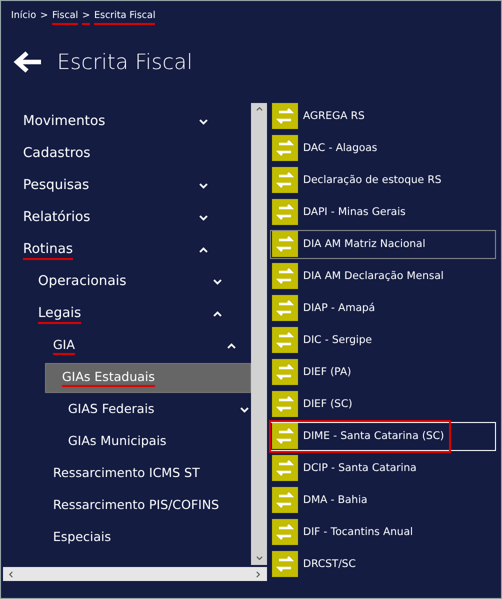 This screenshot has height=599, width=502. I want to click on routine-item: DIC - Sergipe, so click(383, 340).